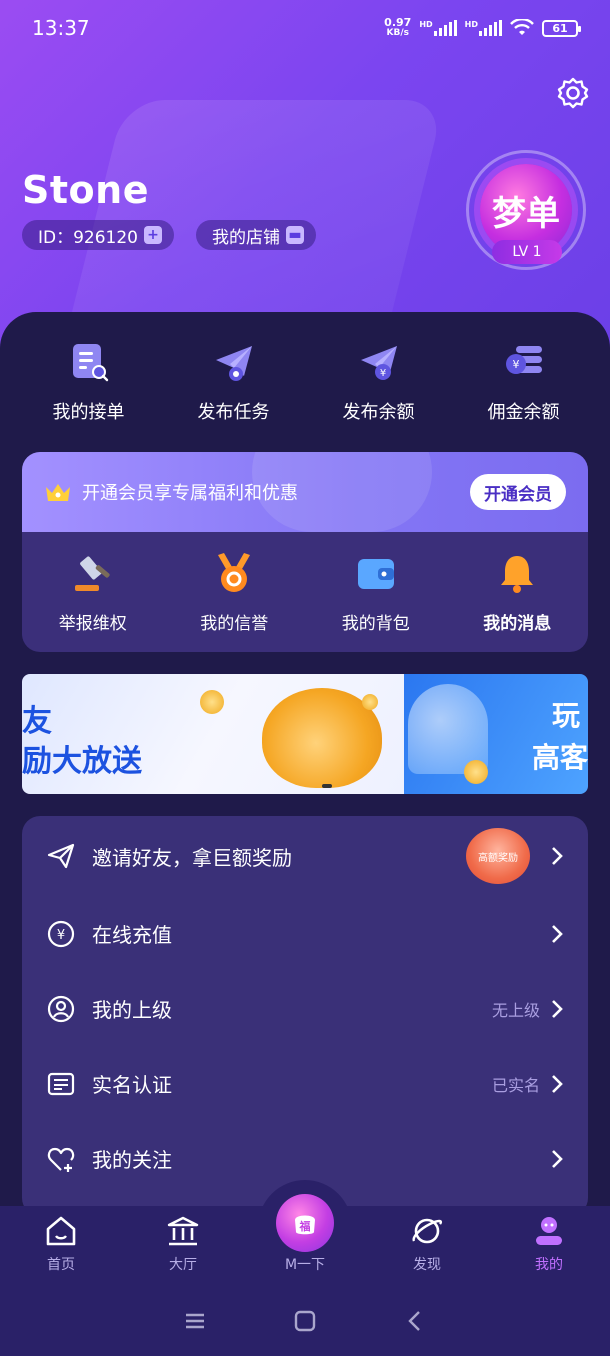  What do you see at coordinates (305, 1008) in the screenshot?
I see `menu-item-superior: 我的上级 无上级` at bounding box center [305, 1008].